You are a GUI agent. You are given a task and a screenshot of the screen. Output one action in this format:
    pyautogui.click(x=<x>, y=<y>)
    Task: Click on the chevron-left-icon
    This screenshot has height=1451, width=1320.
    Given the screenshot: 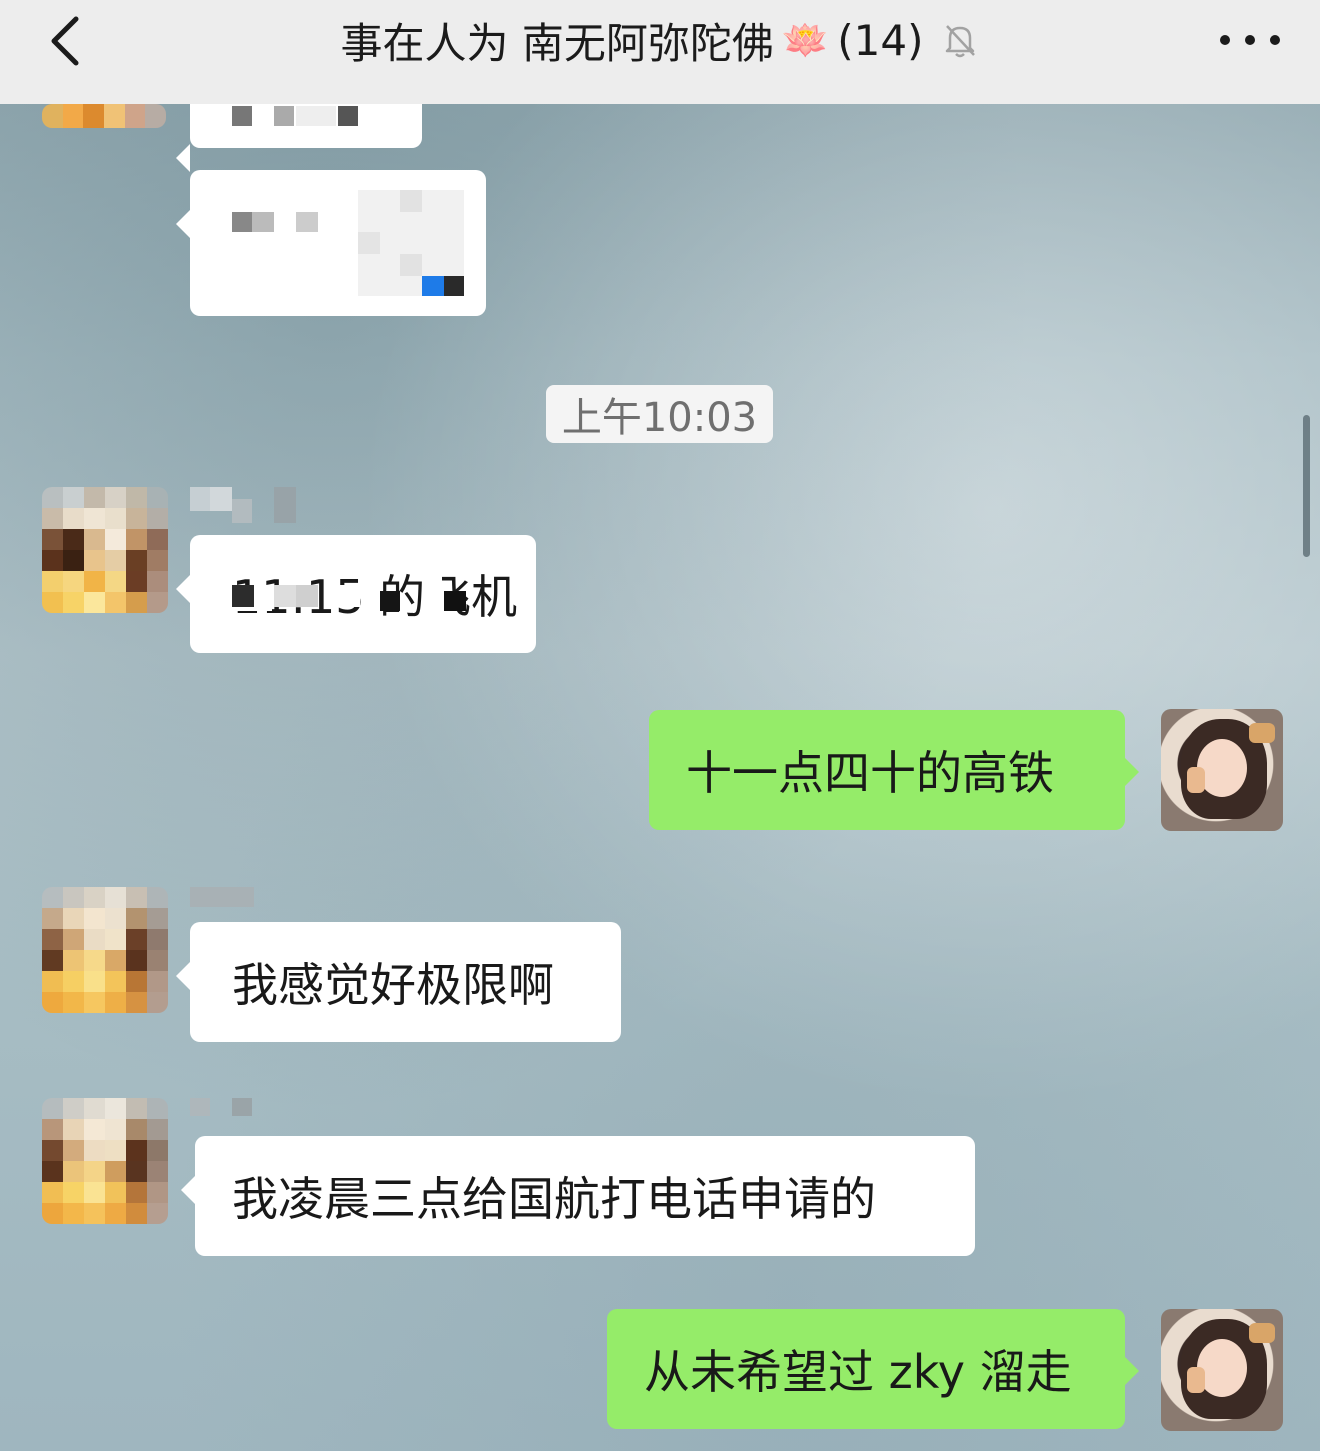 What is the action you would take?
    pyautogui.click(x=65, y=41)
    